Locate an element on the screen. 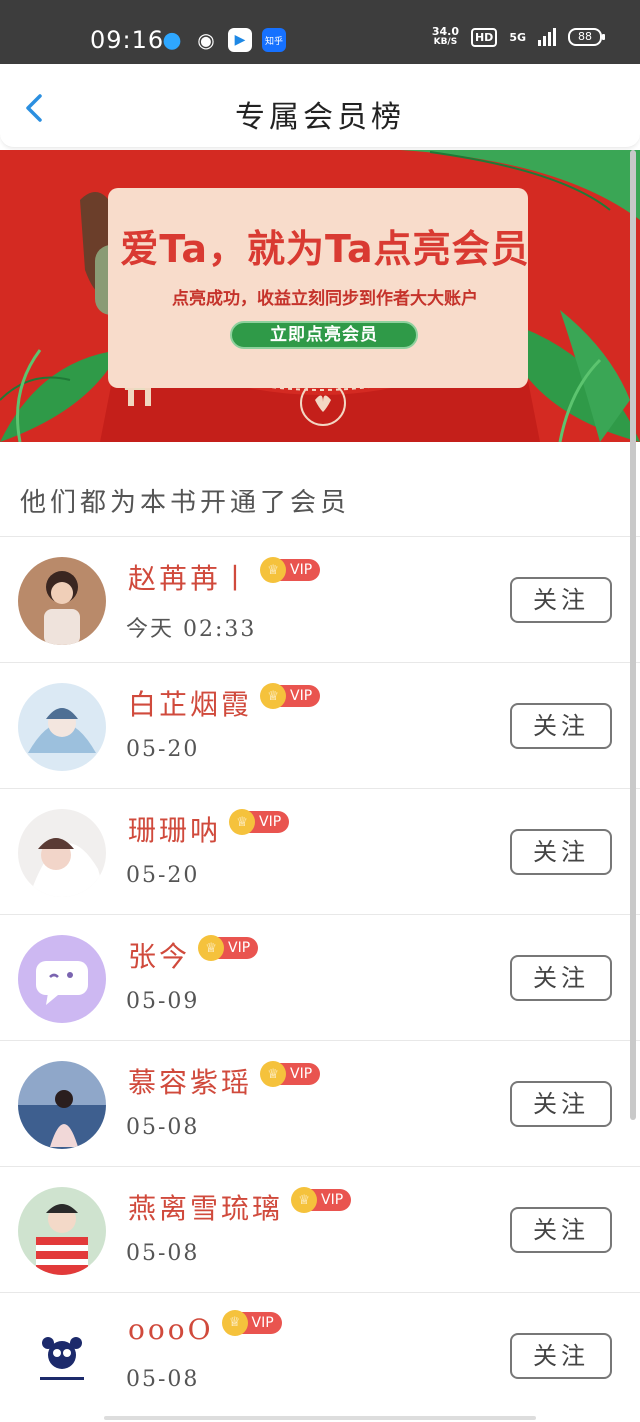 This screenshot has width=640, height=1422. list-item: 赵苒苒丨 ♕ VIP 今天 02:33 关注 is located at coordinates (320, 599).